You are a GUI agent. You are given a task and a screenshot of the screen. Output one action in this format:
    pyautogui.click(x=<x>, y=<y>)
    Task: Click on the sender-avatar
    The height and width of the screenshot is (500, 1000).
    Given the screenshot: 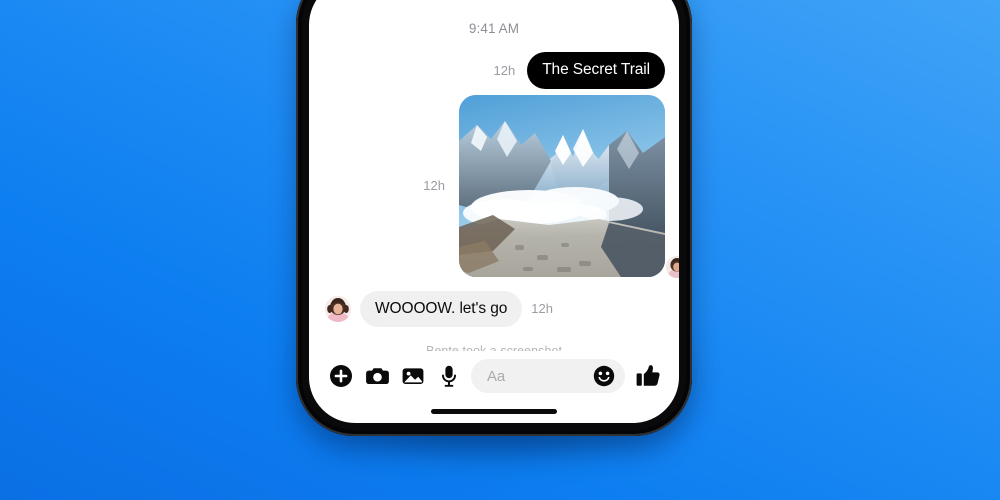 What is the action you would take?
    pyautogui.click(x=338, y=308)
    